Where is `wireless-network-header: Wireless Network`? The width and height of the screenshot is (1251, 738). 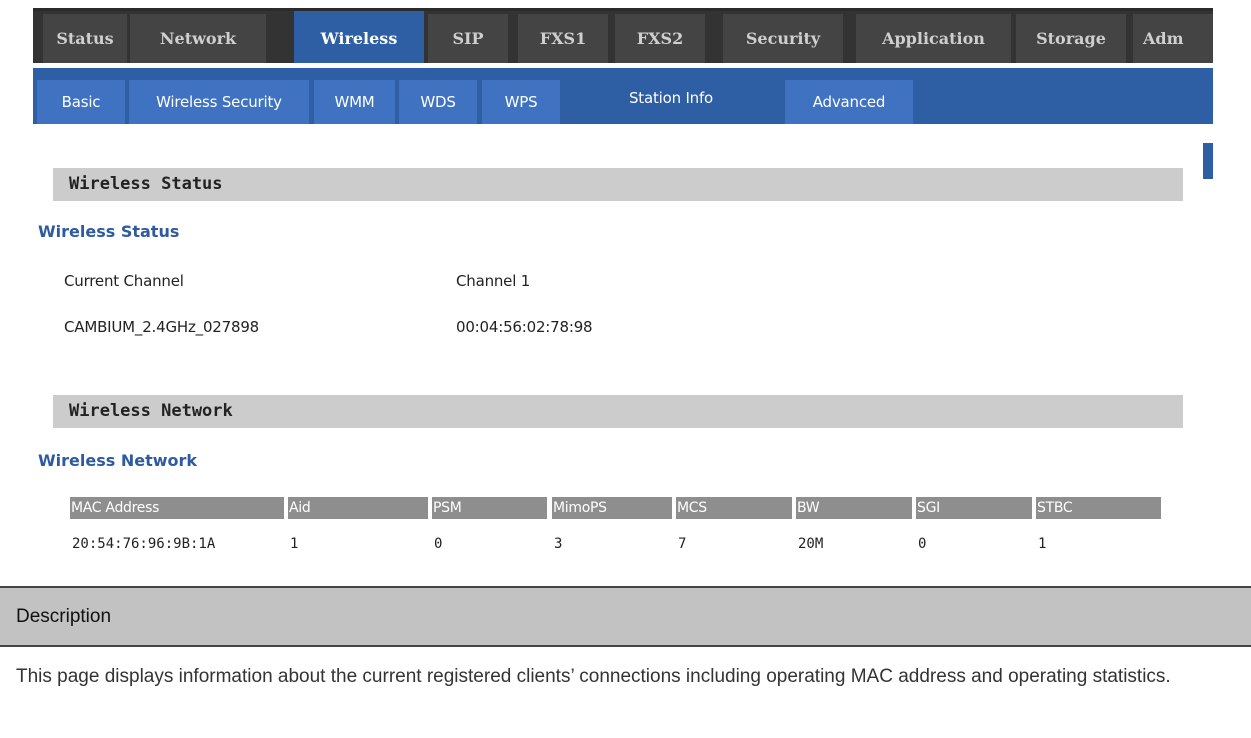
wireless-network-header: Wireless Network is located at coordinates (618, 411).